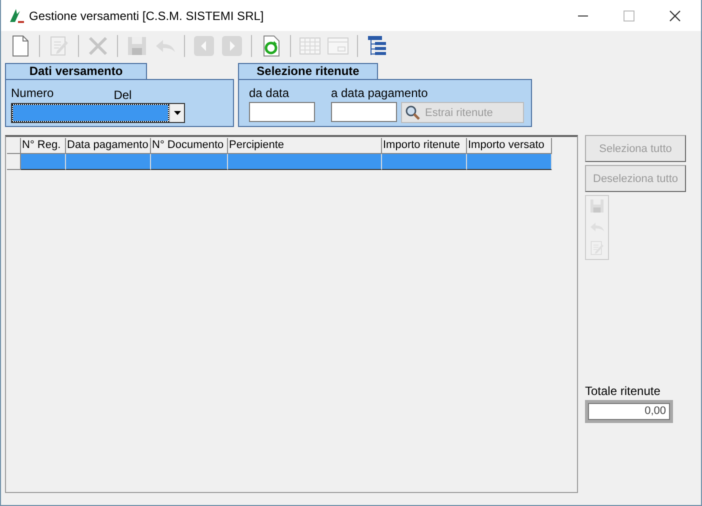  What do you see at coordinates (675, 16) in the screenshot?
I see `close-icon` at bounding box center [675, 16].